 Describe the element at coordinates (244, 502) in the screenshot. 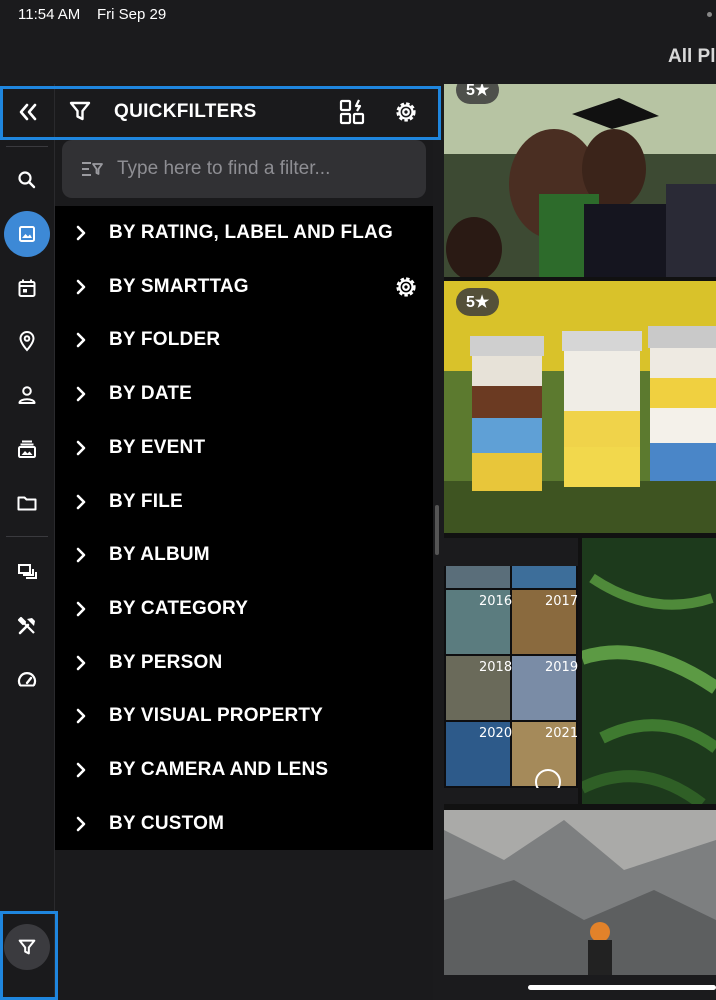

I see `filter-category-file: BY FILE` at that location.